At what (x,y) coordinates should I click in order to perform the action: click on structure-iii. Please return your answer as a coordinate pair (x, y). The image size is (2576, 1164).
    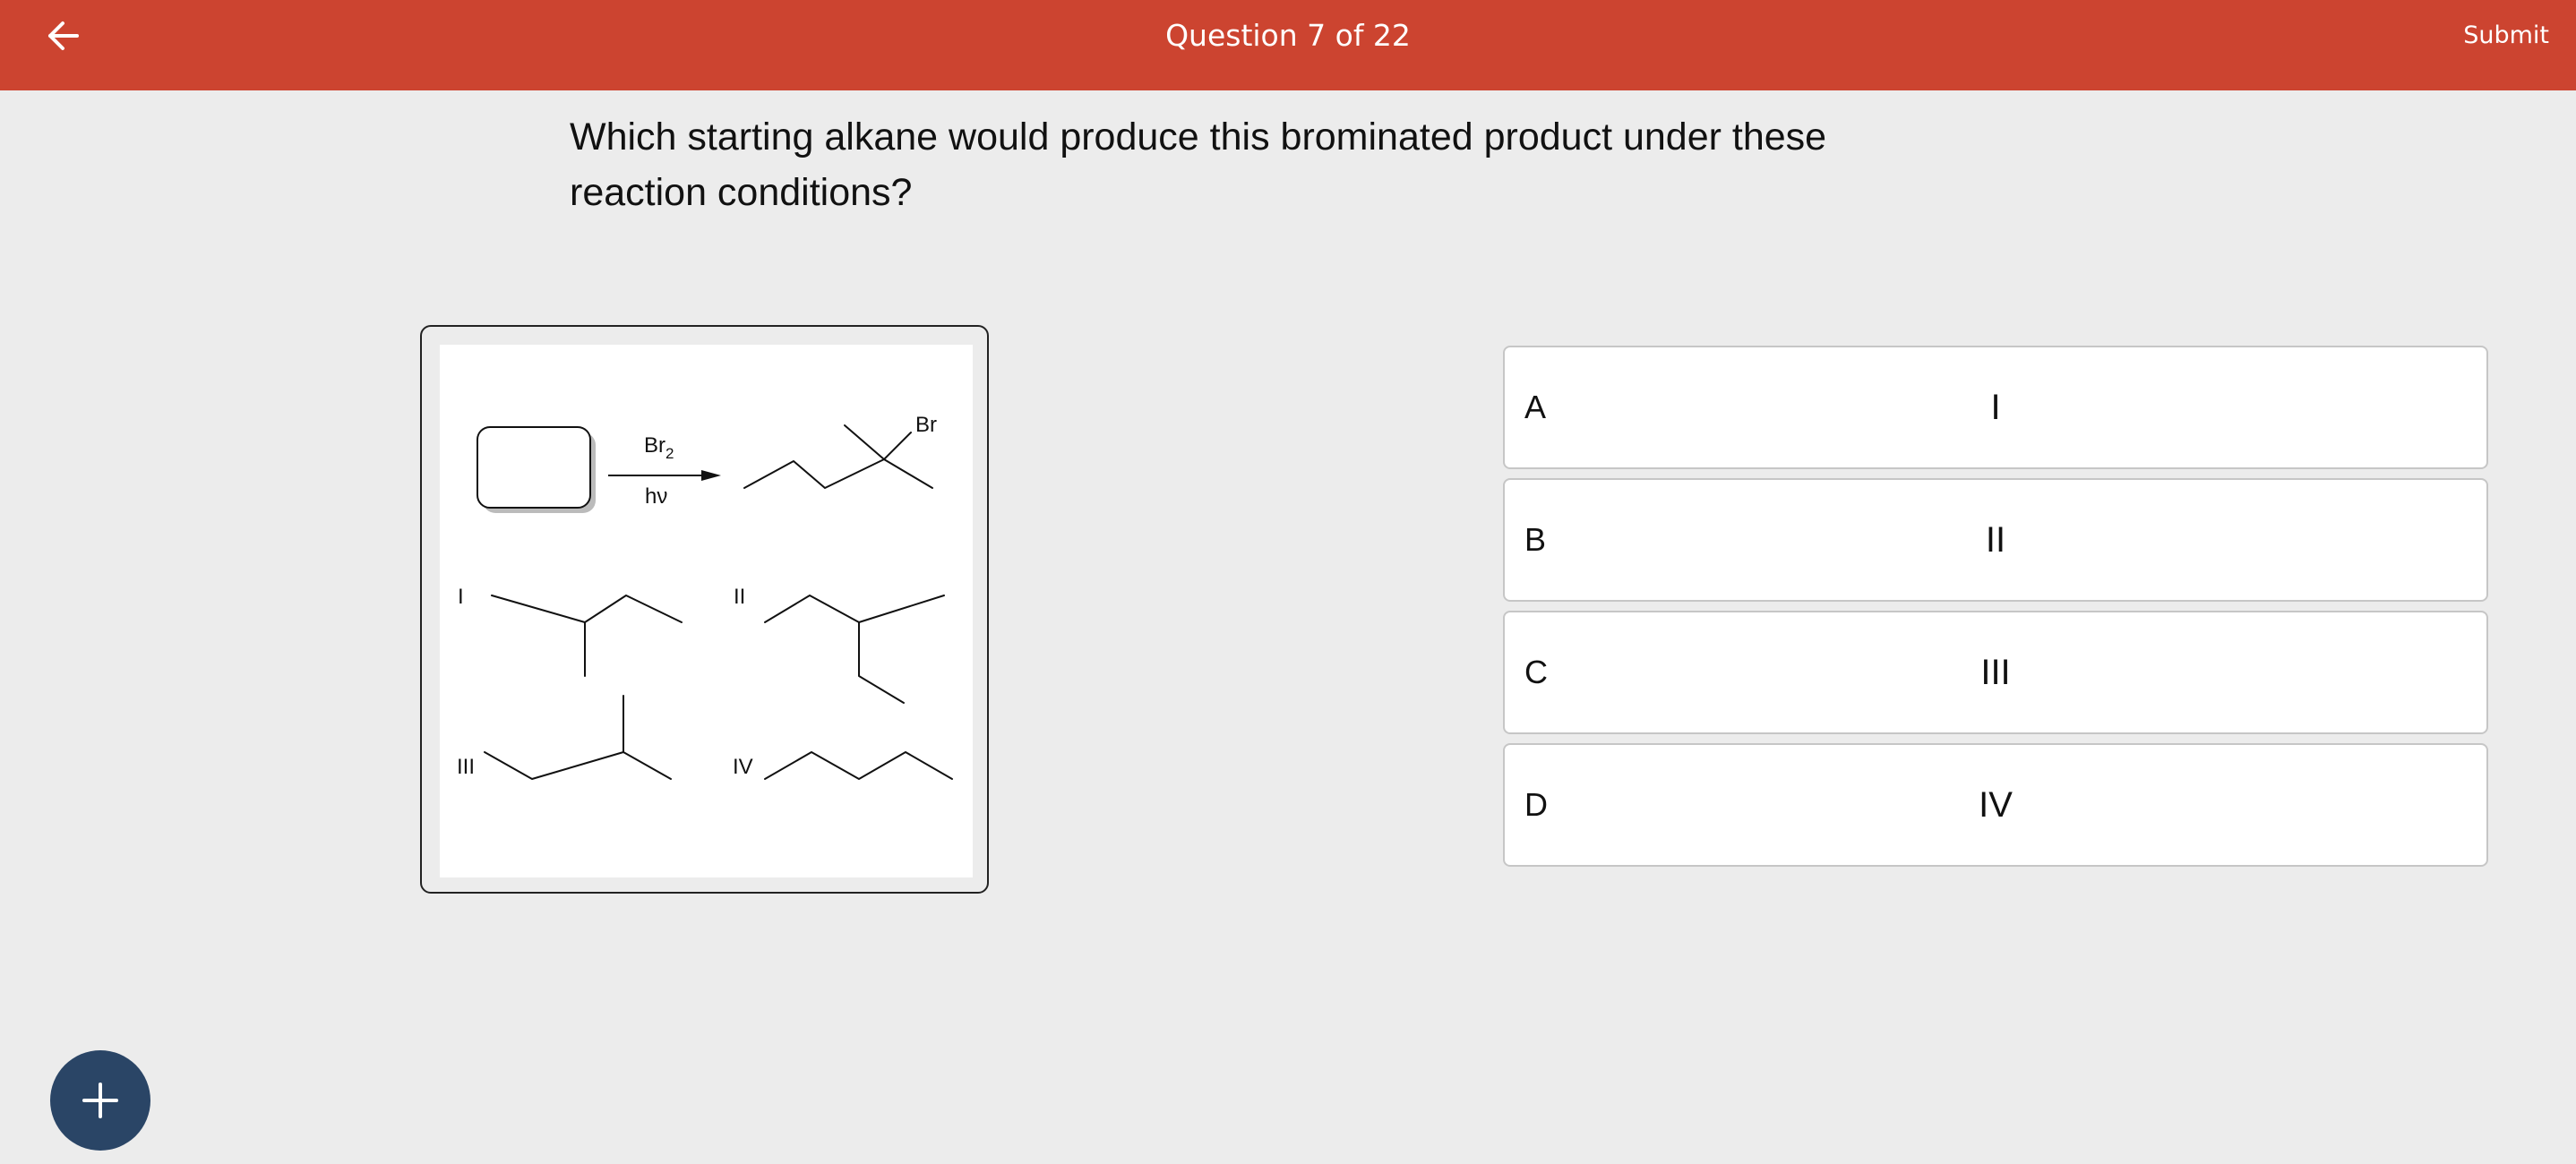
    Looking at the image, I should click on (578, 737).